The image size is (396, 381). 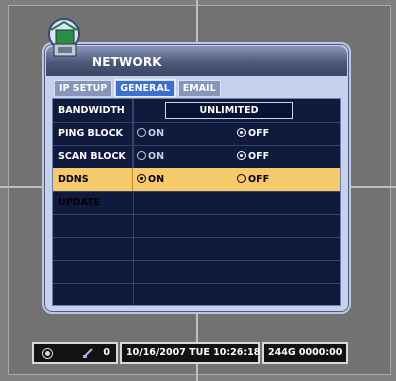 I want to click on ping-block-off-radio: OFF, so click(x=253, y=133).